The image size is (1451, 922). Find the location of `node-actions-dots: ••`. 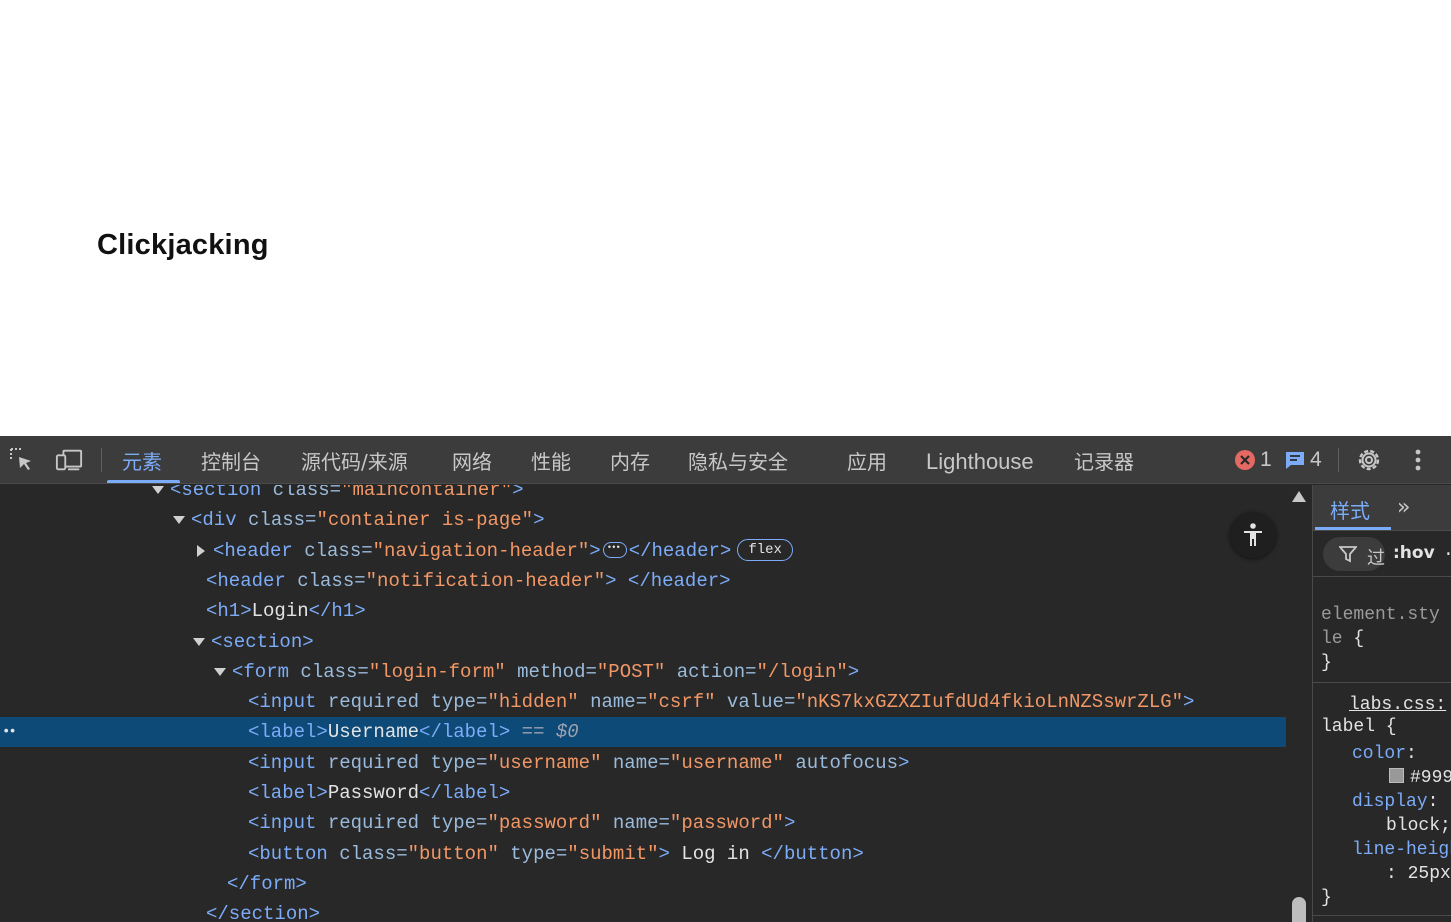

node-actions-dots: •• is located at coordinates (9, 732).